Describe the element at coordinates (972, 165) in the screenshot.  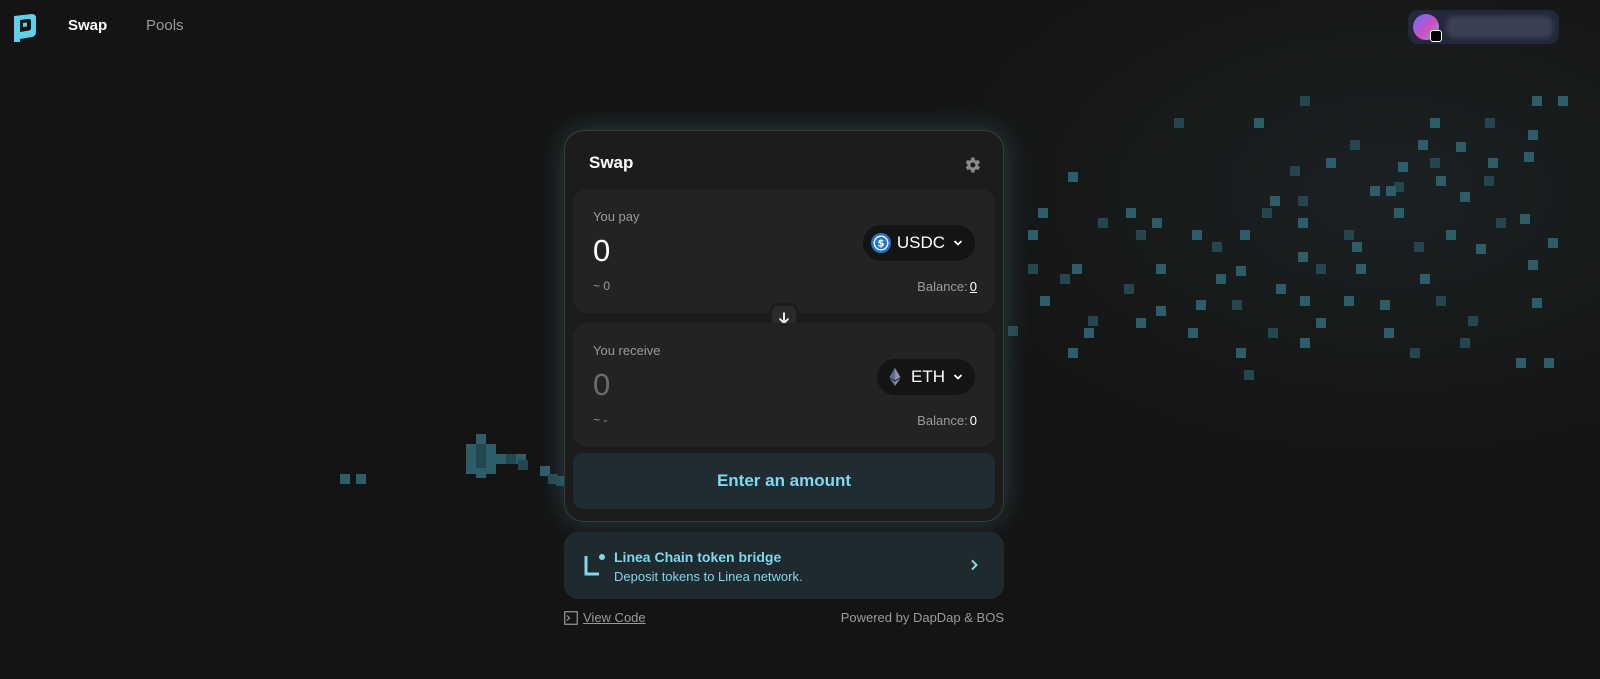
I see `gear-icon` at that location.